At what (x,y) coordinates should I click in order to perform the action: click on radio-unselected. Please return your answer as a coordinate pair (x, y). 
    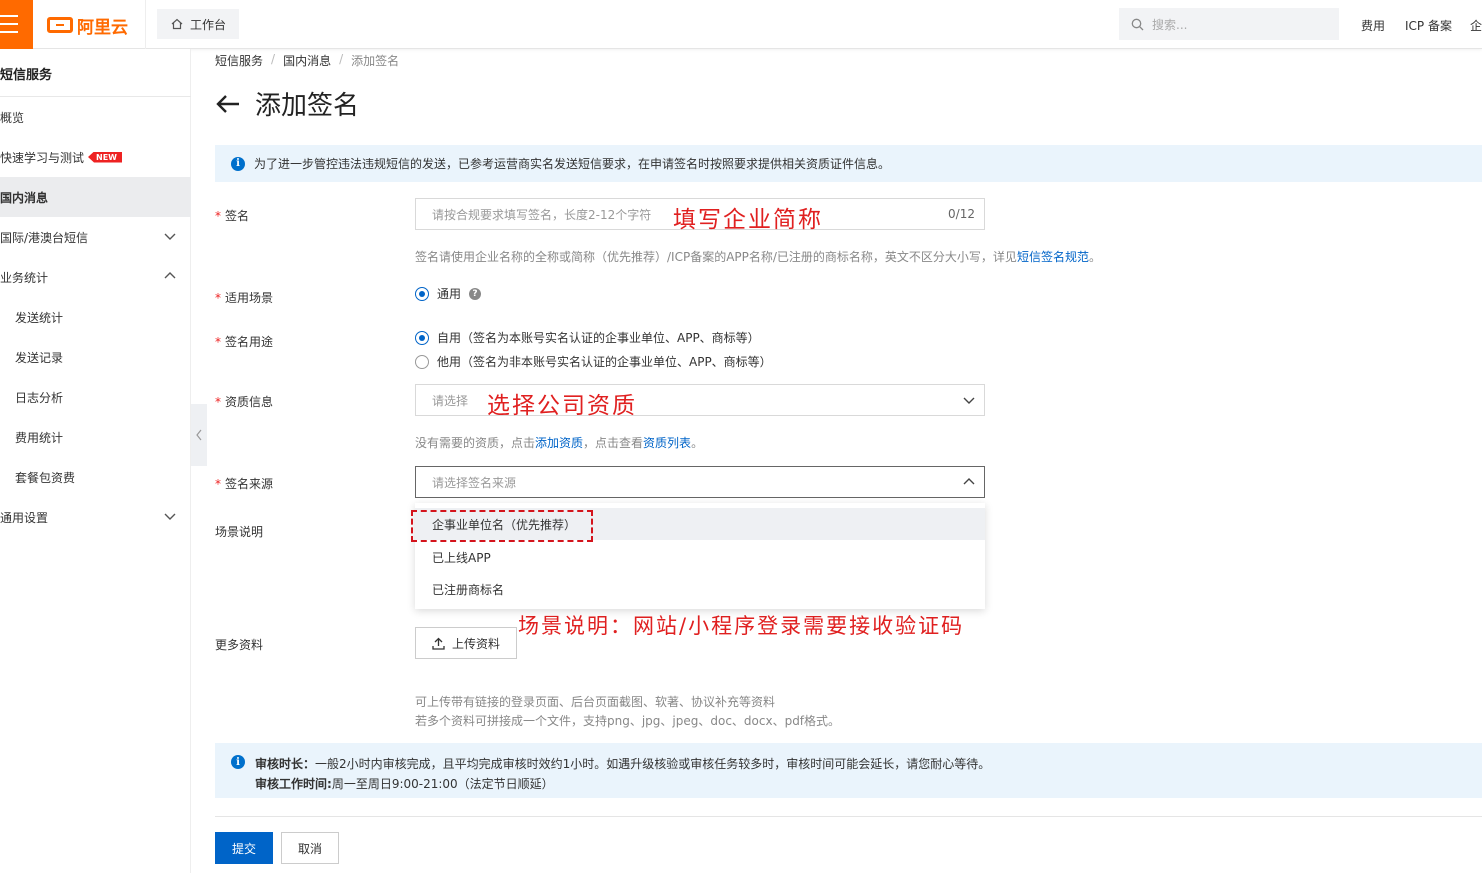
    Looking at the image, I should click on (422, 361).